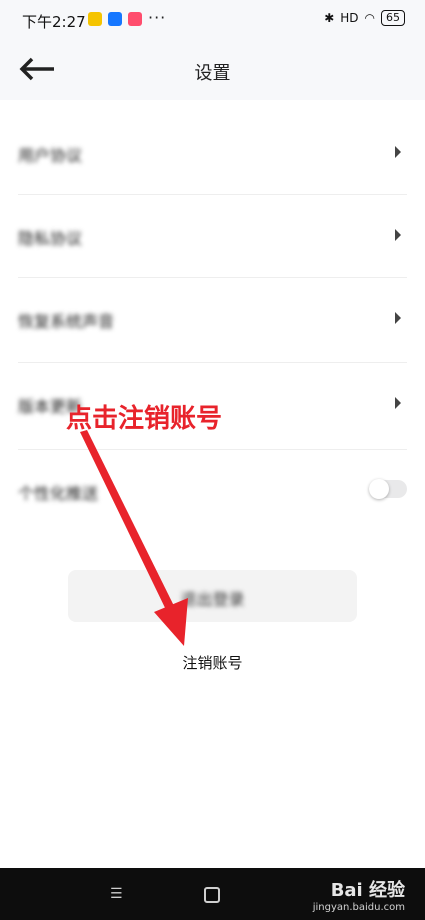  What do you see at coordinates (58, 493) in the screenshot?
I see `settings-item-label: 个性化推送` at bounding box center [58, 493].